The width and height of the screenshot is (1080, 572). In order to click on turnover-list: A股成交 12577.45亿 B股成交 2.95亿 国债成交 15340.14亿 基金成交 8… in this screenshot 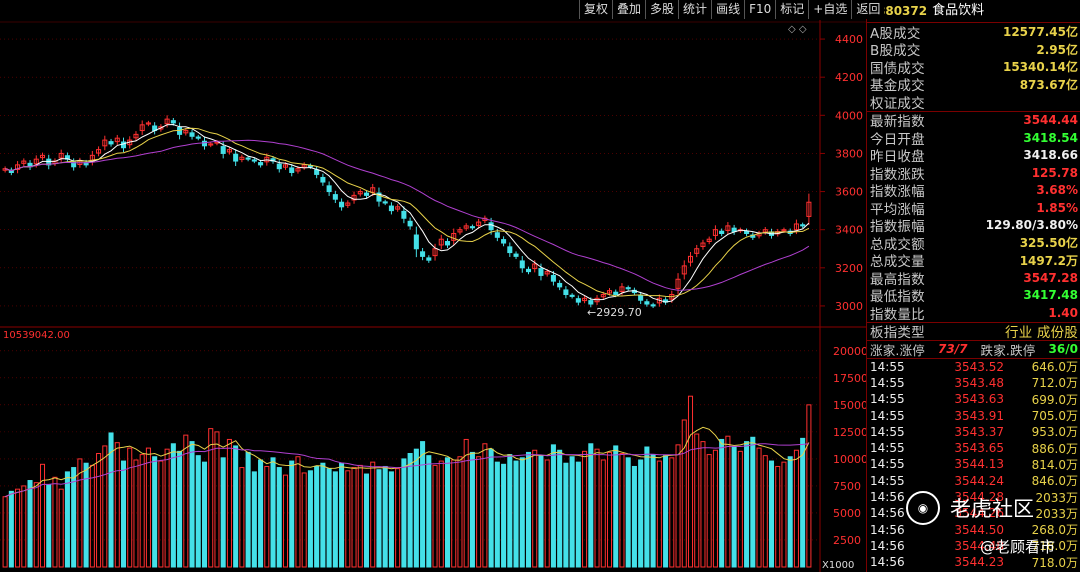, I will do `click(973, 67)`.